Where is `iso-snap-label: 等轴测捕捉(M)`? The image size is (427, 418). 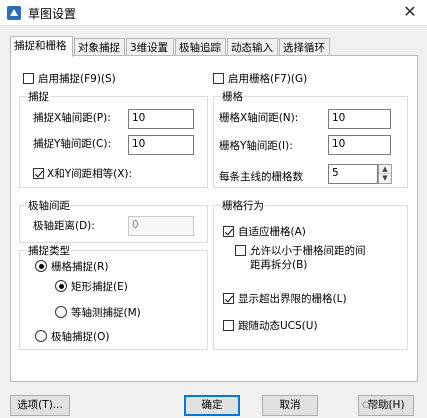 iso-snap-label: 等轴测捕捉(M) is located at coordinates (106, 313).